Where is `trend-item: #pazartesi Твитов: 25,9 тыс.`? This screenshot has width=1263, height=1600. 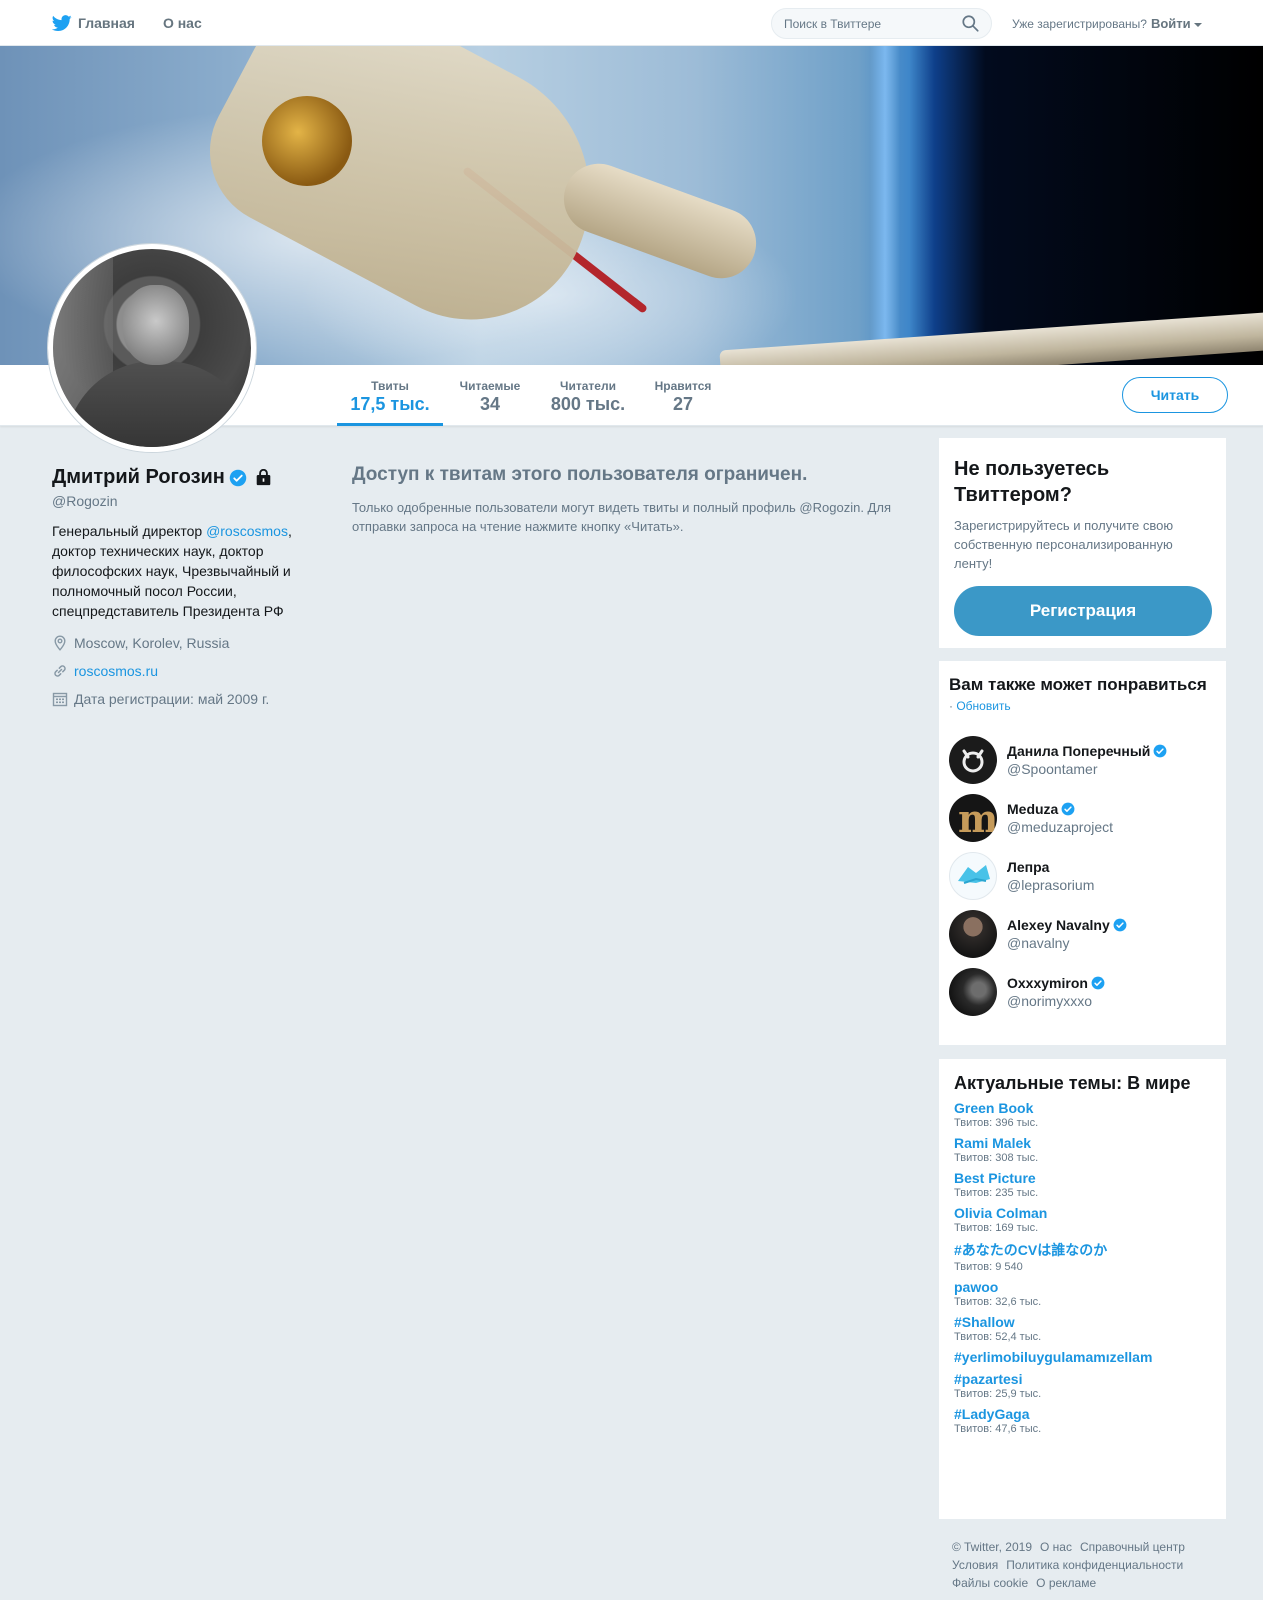
trend-item: #pazartesi Твитов: 25,9 тыс. is located at coordinates (1082, 1385).